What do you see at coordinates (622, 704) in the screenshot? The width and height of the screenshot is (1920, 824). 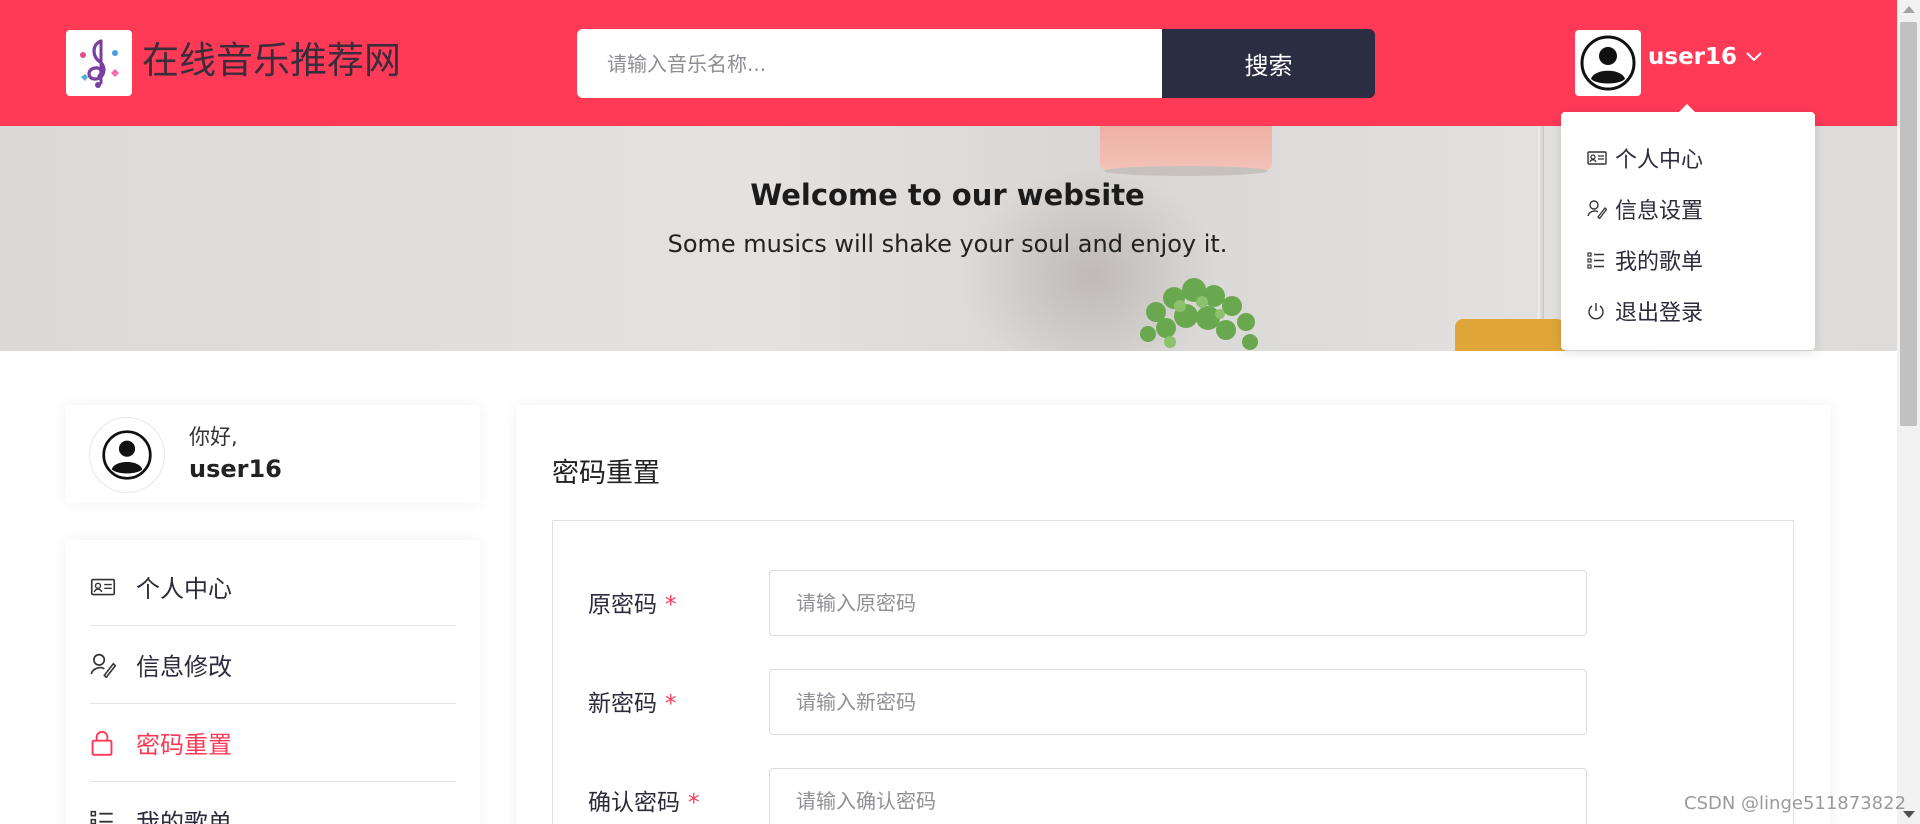 I see `field-label-text: 新密码` at bounding box center [622, 704].